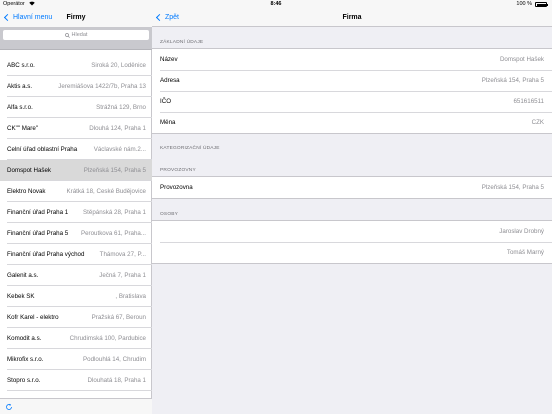 The image size is (552, 414). Describe the element at coordinates (76, 128) in the screenshot. I see `company-list-item: CK"" Mare" Dlouhá 124, Praha 1` at that location.